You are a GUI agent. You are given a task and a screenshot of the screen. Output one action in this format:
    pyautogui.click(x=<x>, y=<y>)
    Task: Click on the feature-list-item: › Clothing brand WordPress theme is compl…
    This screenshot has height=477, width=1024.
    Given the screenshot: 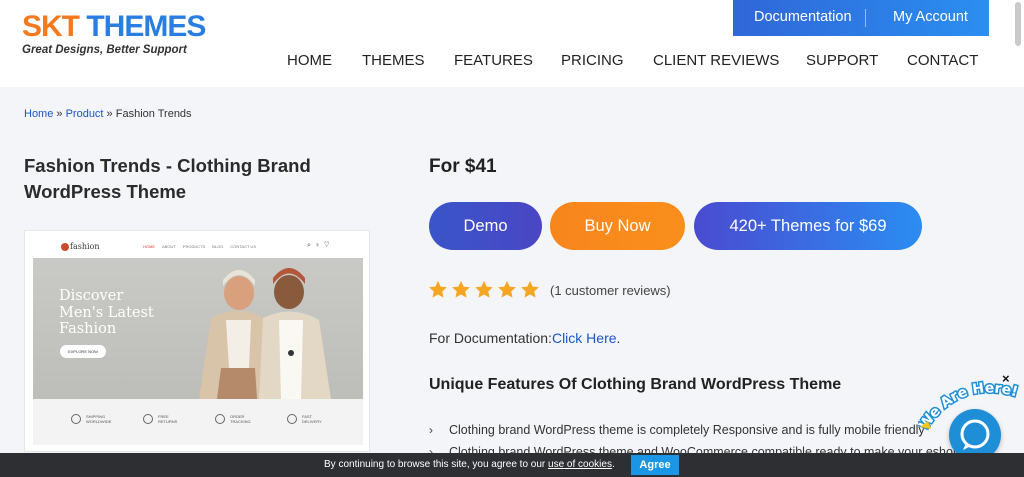 What is the action you would take?
    pyautogui.click(x=677, y=430)
    